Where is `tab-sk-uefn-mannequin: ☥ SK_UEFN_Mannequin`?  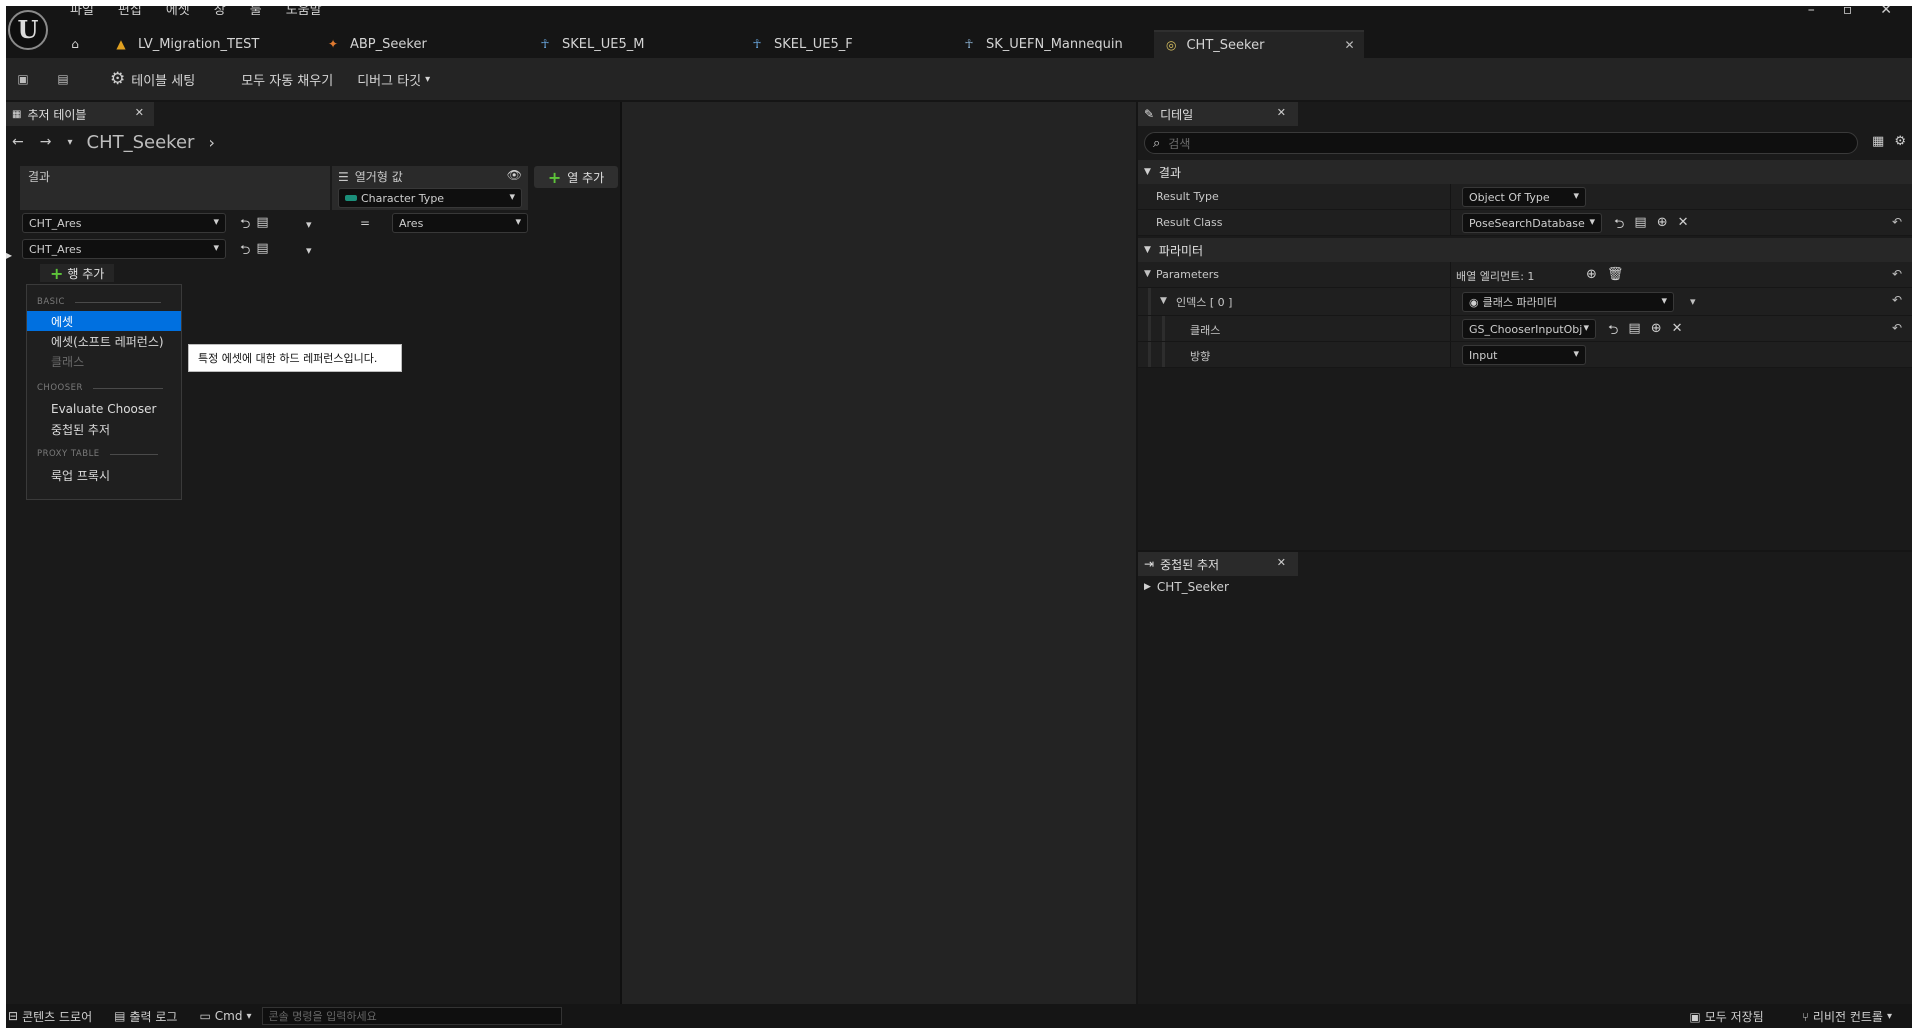
tab-sk-uefn-mannequin: ☥ SK_UEFN_Mannequin is located at coordinates (1052, 44).